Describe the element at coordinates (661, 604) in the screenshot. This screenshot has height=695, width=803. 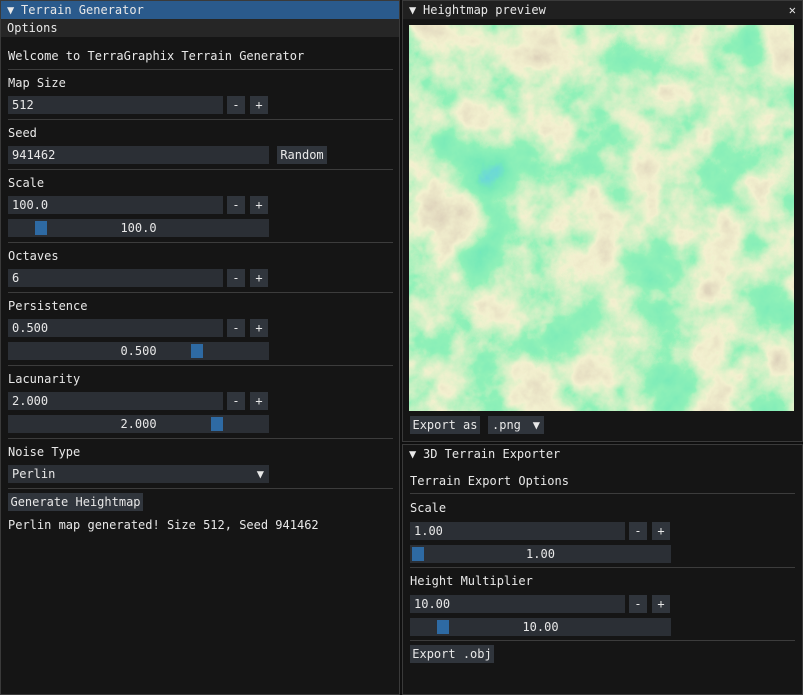
I see `height-multiplier-increment-button: +` at that location.